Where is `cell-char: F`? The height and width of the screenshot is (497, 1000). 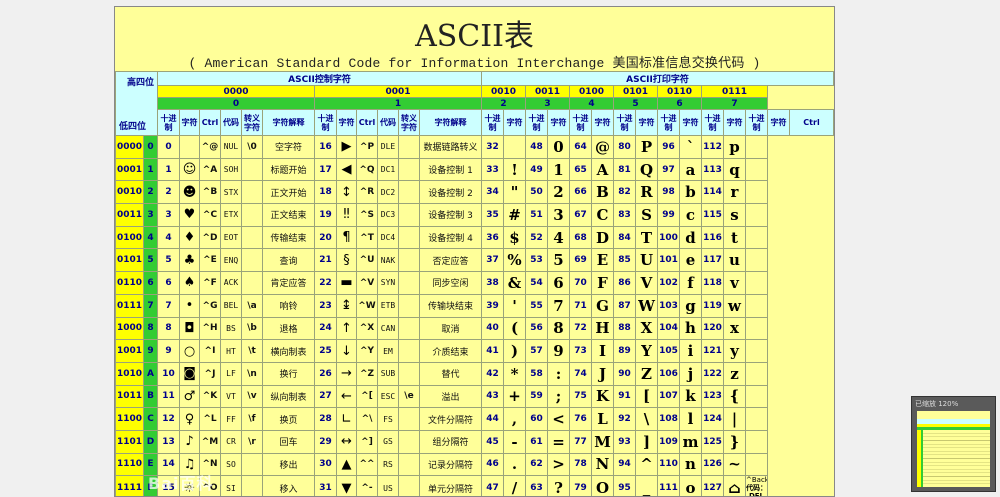
cell-char: F is located at coordinates (602, 283).